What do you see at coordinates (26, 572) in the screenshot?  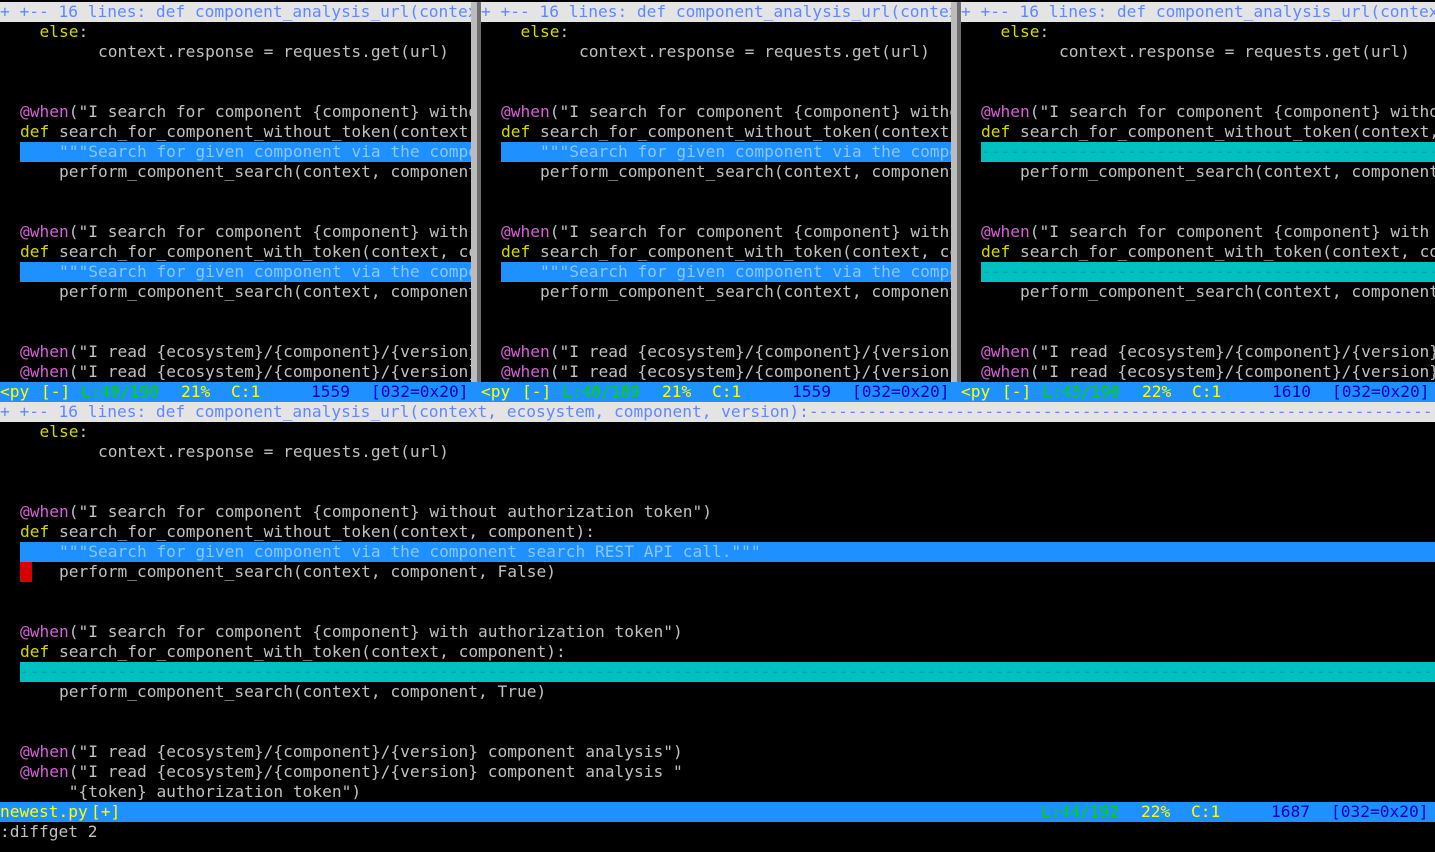 I see `cursor-sign` at bounding box center [26, 572].